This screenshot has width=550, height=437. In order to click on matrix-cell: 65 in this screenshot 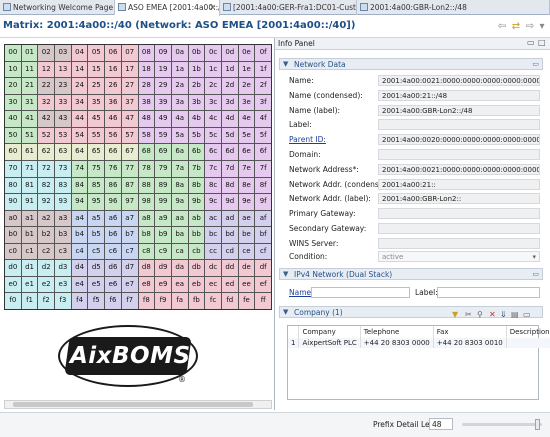, I will do `click(96, 152)`.